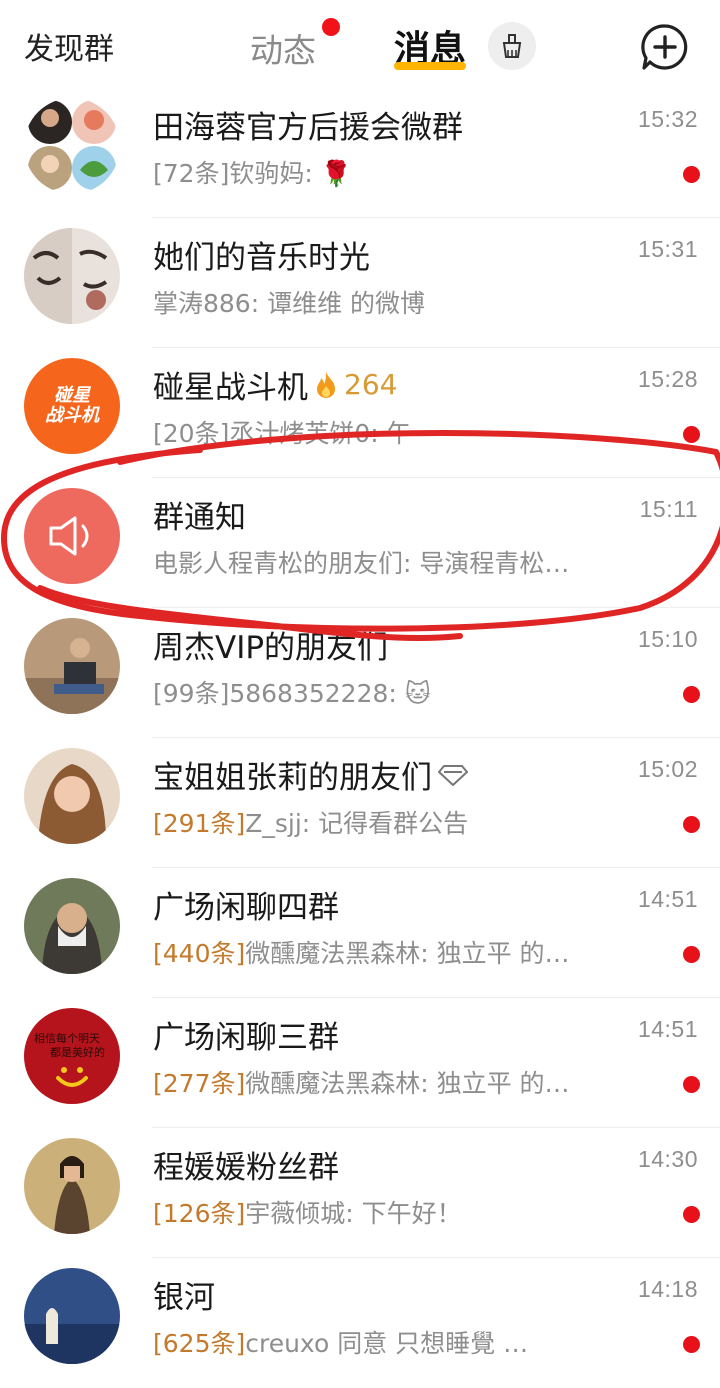 Image resolution: width=720 pixels, height=1388 pixels. What do you see at coordinates (72, 146) in the screenshot?
I see `group-avatar-grid` at bounding box center [72, 146].